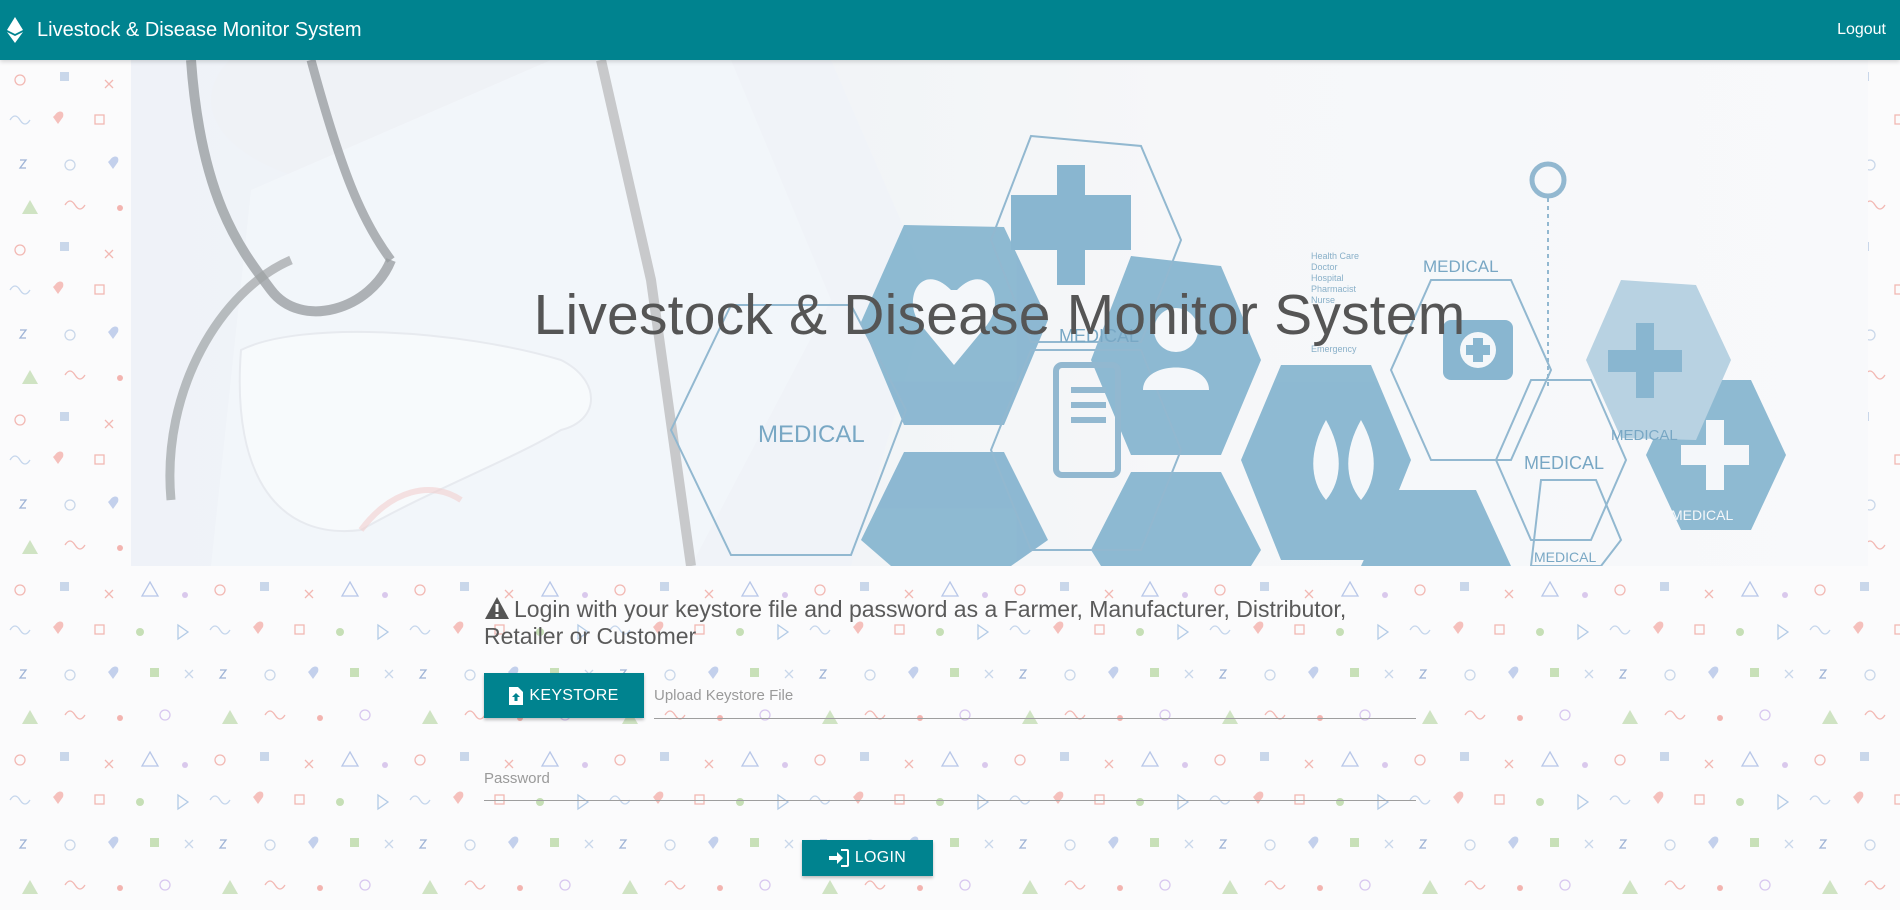 The image size is (1900, 910). What do you see at coordinates (497, 608) in the screenshot?
I see `warning-icon` at bounding box center [497, 608].